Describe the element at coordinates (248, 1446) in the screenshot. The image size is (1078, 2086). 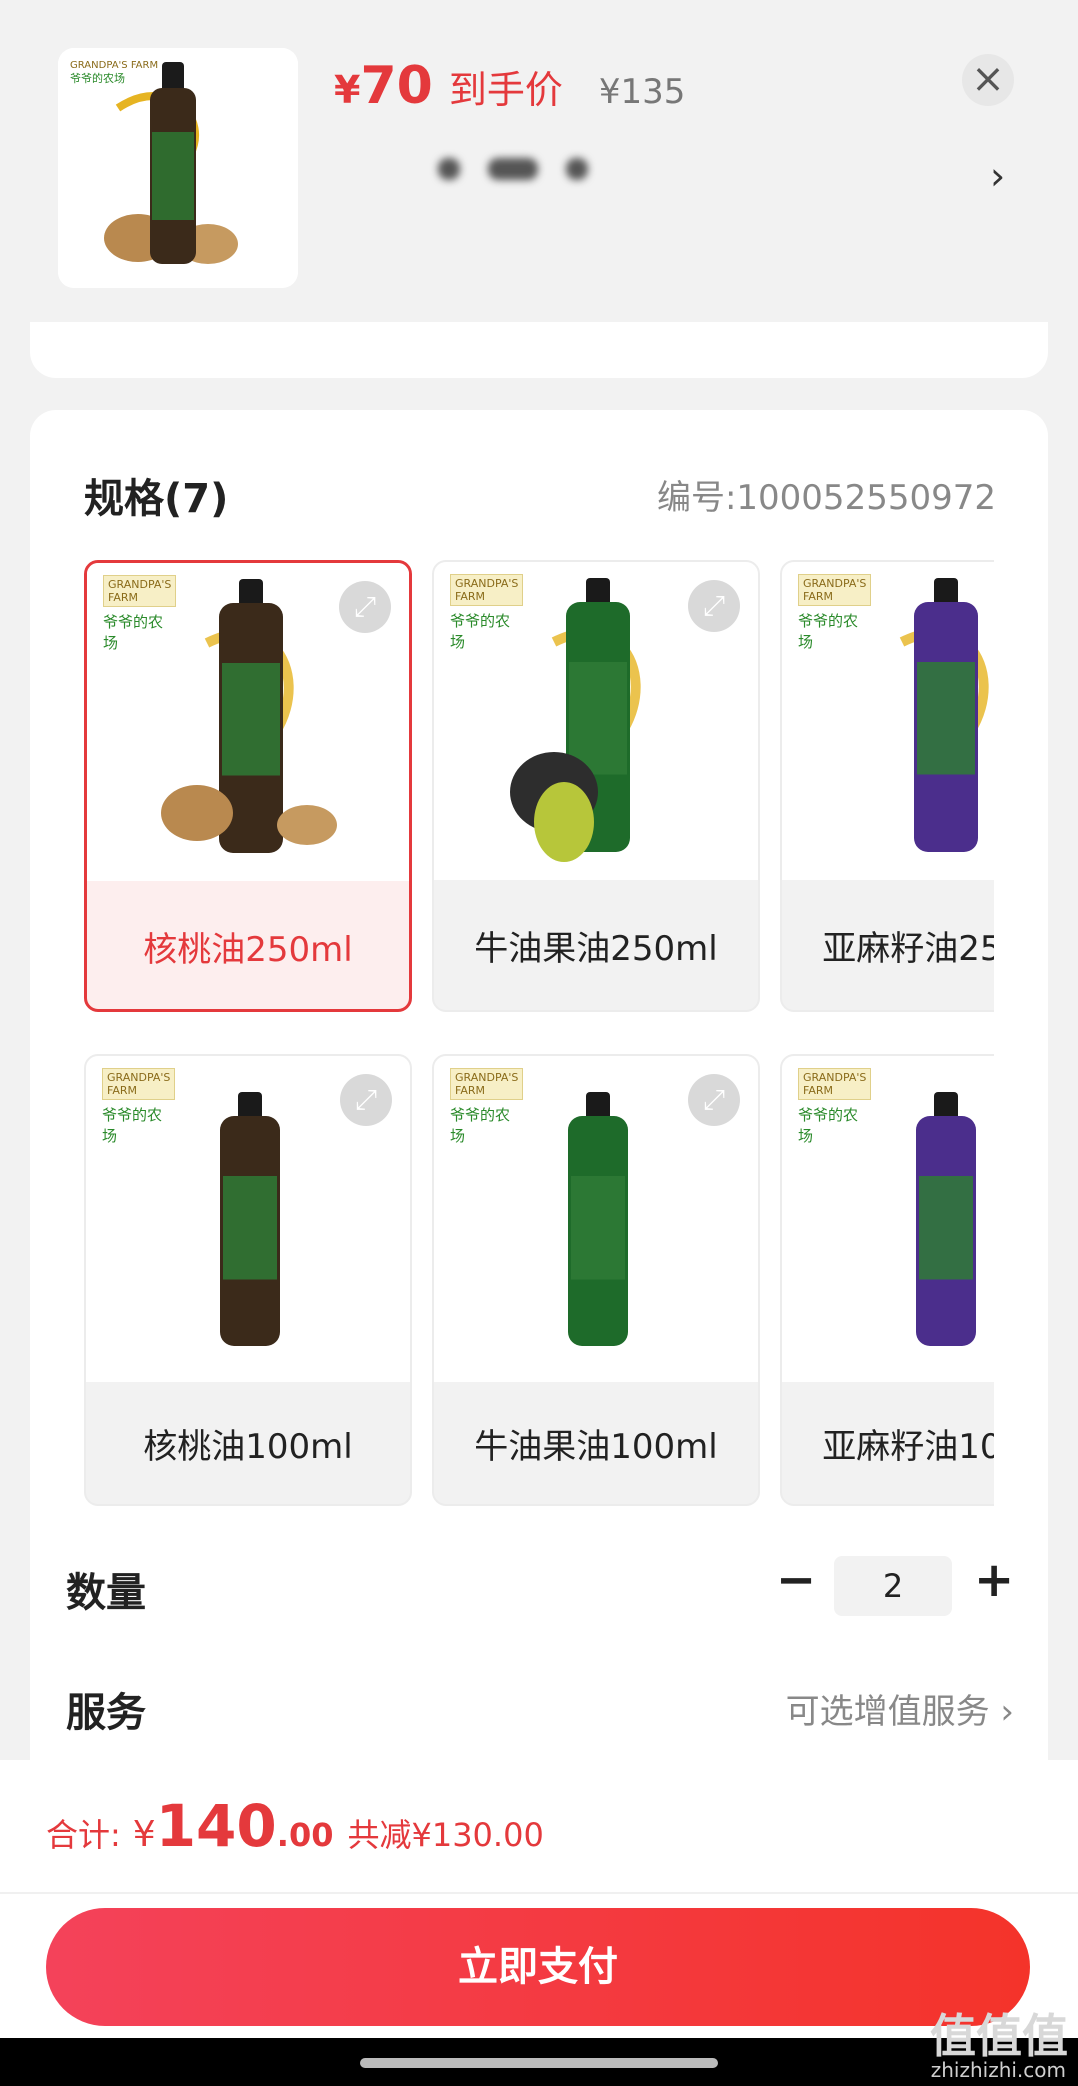
I see `spec-option-label: 核桃油100ml` at that location.